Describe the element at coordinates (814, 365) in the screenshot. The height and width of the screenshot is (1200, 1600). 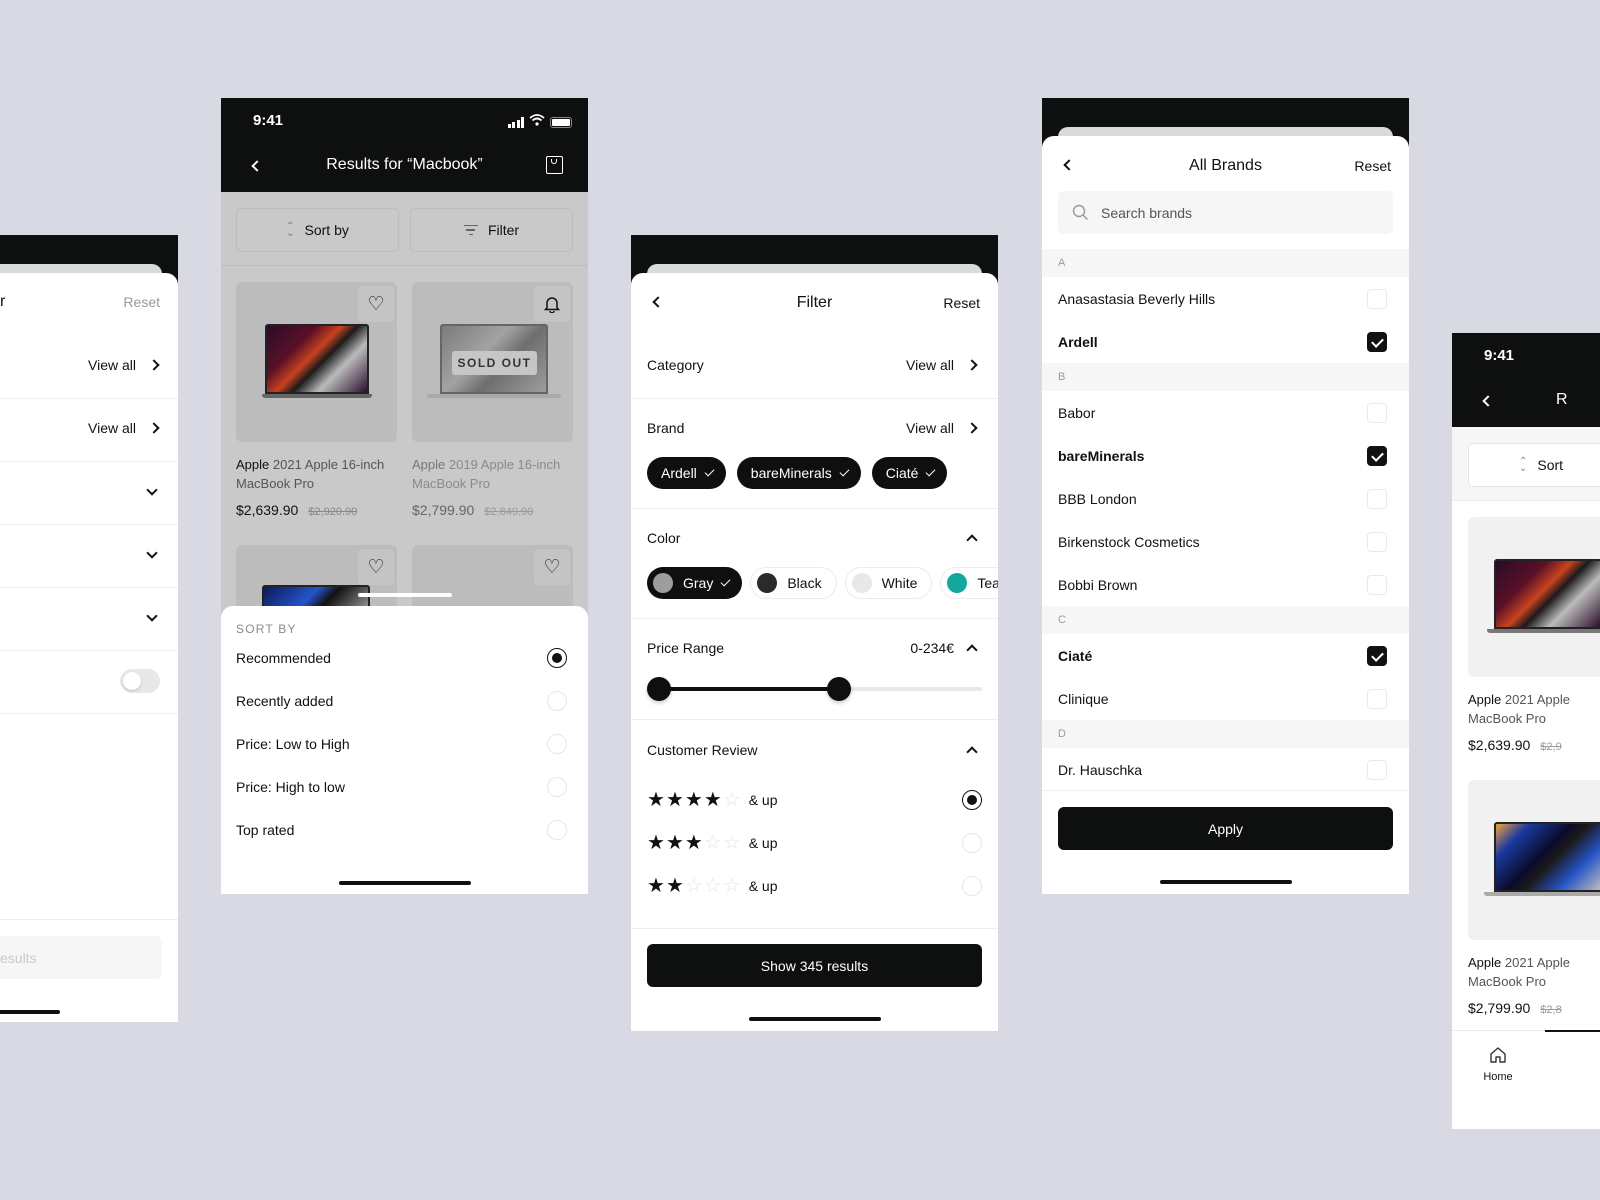
I see `filter-row-category: Category View all` at that location.